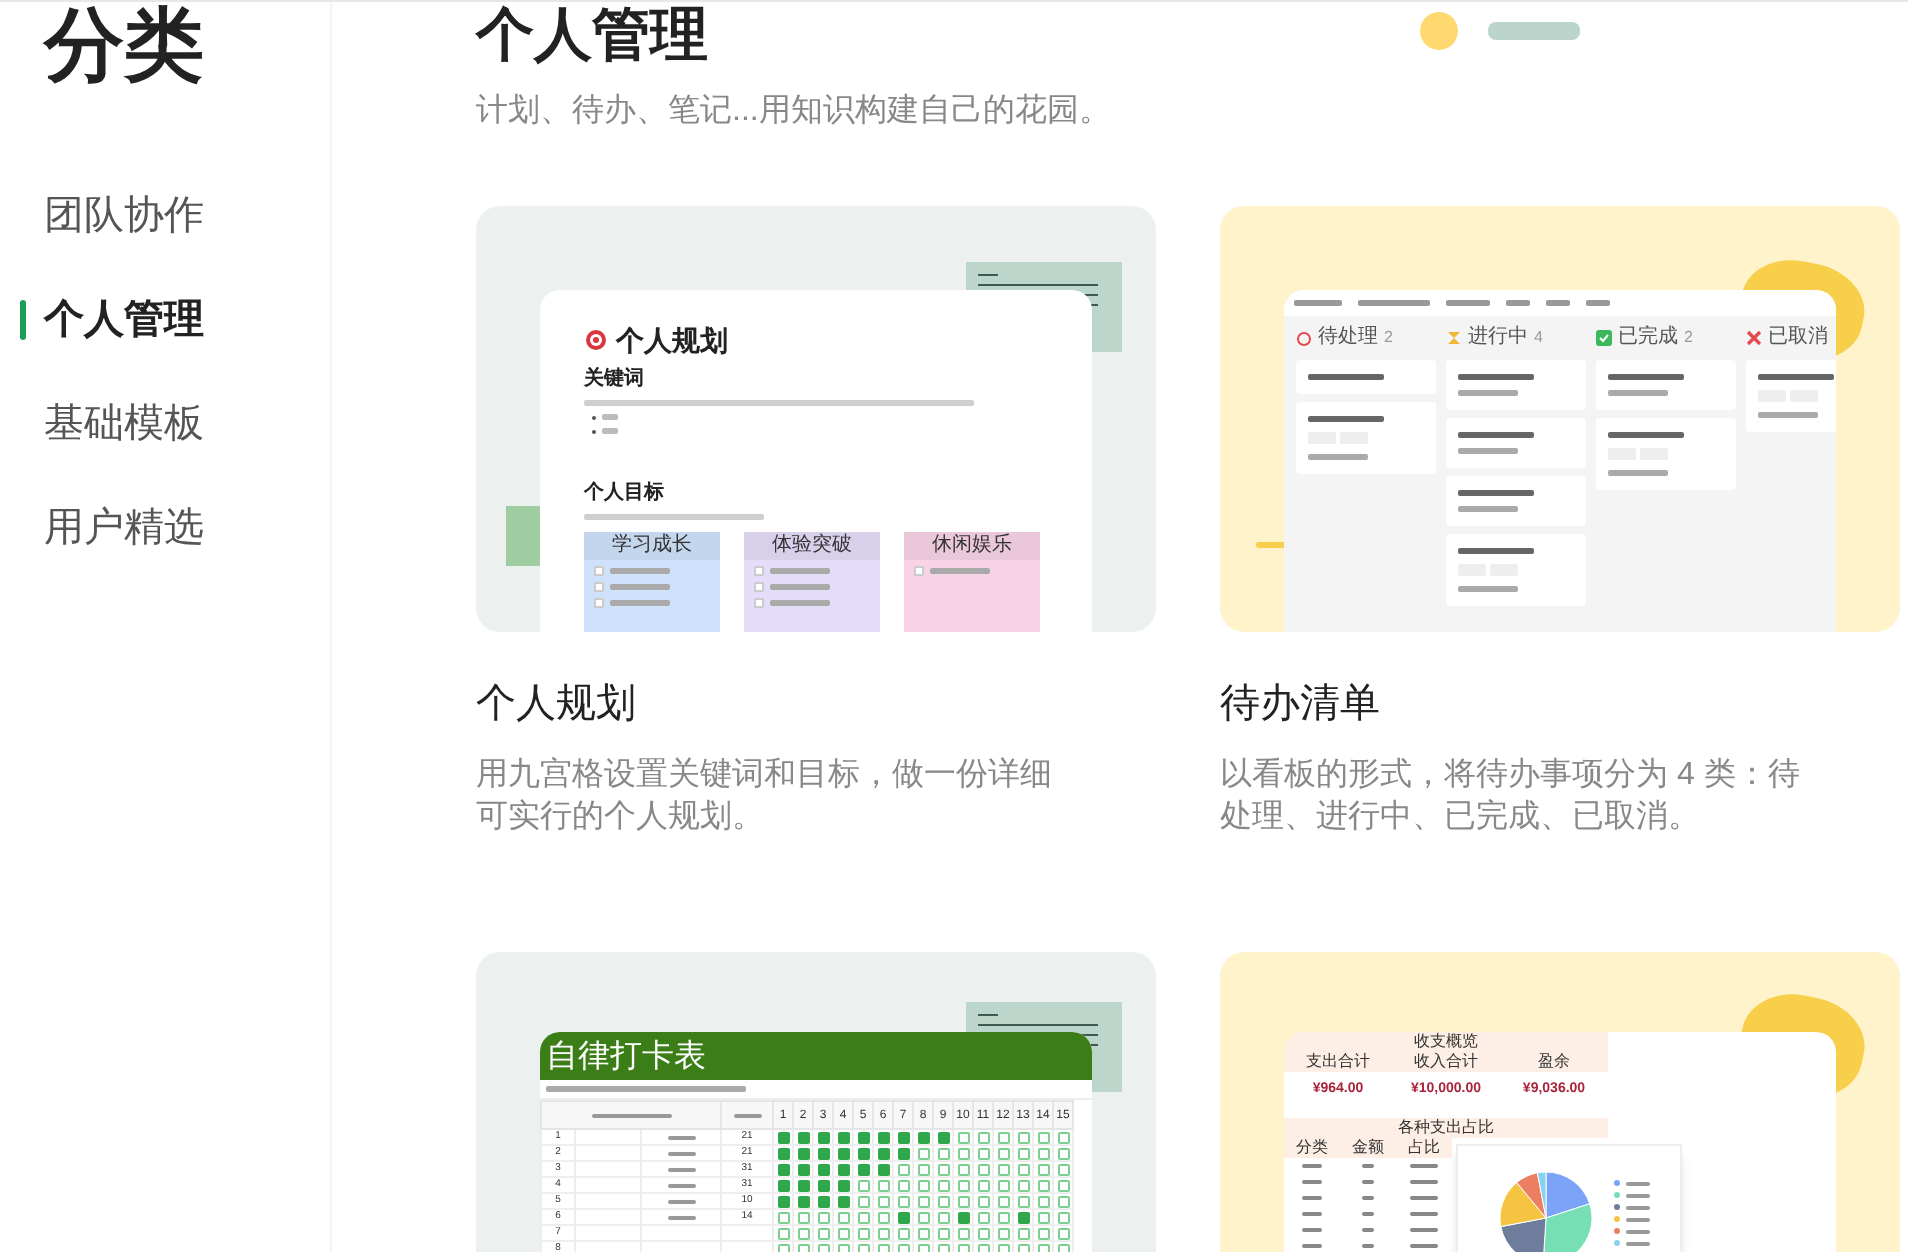 Image resolution: width=1908 pixels, height=1252 pixels. Describe the element at coordinates (124, 216) in the screenshot. I see `sidebar-item: 团队协作` at that location.